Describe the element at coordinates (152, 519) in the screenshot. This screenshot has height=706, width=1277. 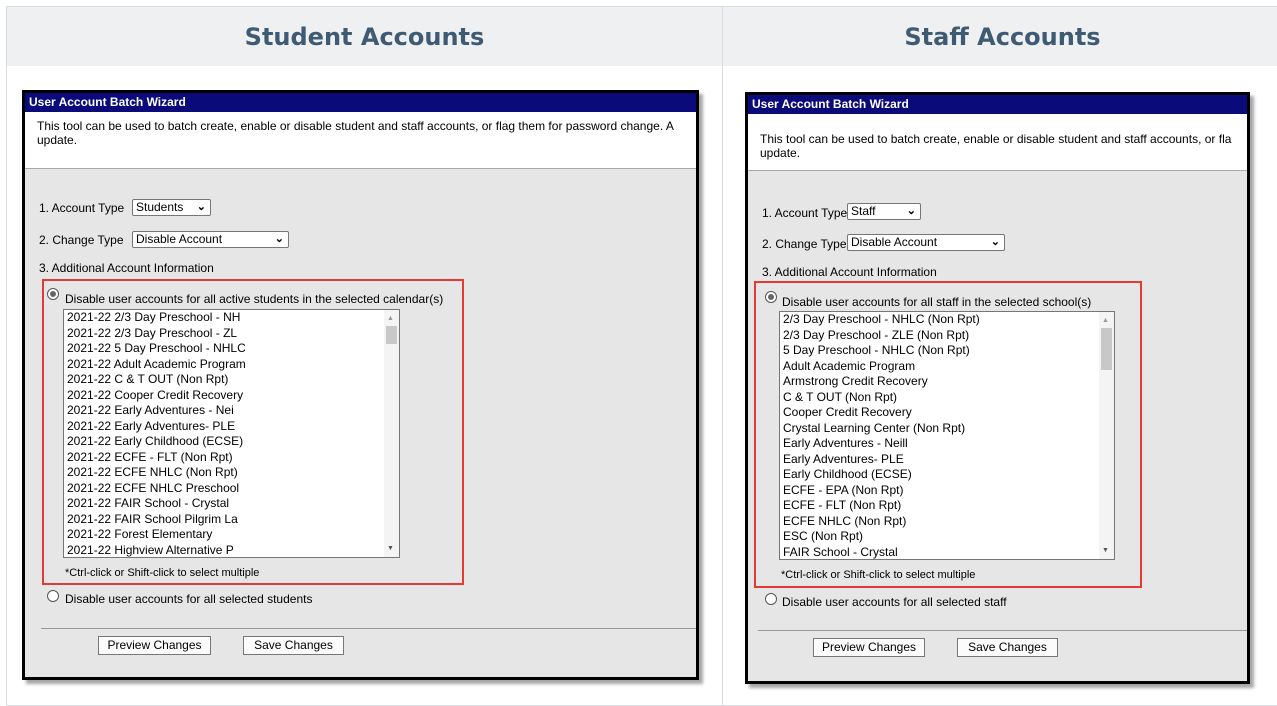
I see `list-item: 2021-22 FAIR School Pilgrim La` at that location.